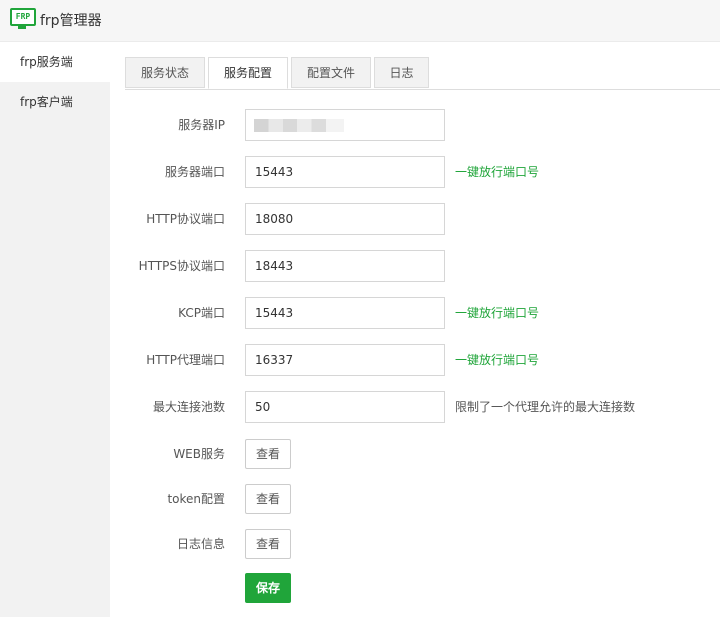 Image resolution: width=720 pixels, height=617 pixels. I want to click on tab-log: 日志, so click(401, 72).